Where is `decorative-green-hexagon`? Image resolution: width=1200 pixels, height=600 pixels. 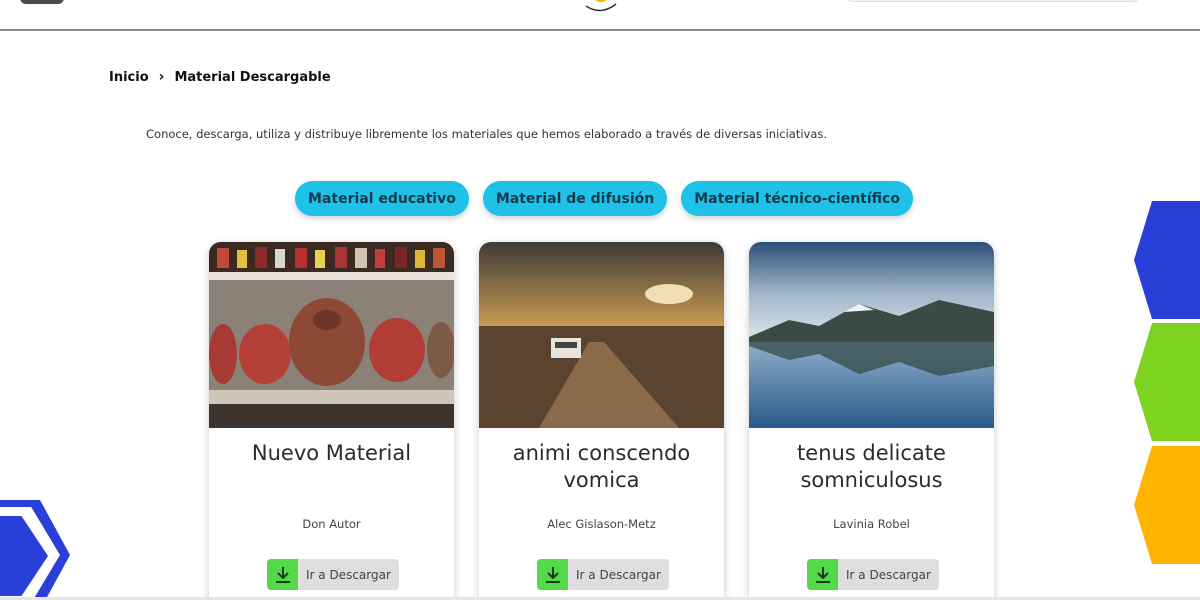 decorative-green-hexagon is located at coordinates (1167, 382).